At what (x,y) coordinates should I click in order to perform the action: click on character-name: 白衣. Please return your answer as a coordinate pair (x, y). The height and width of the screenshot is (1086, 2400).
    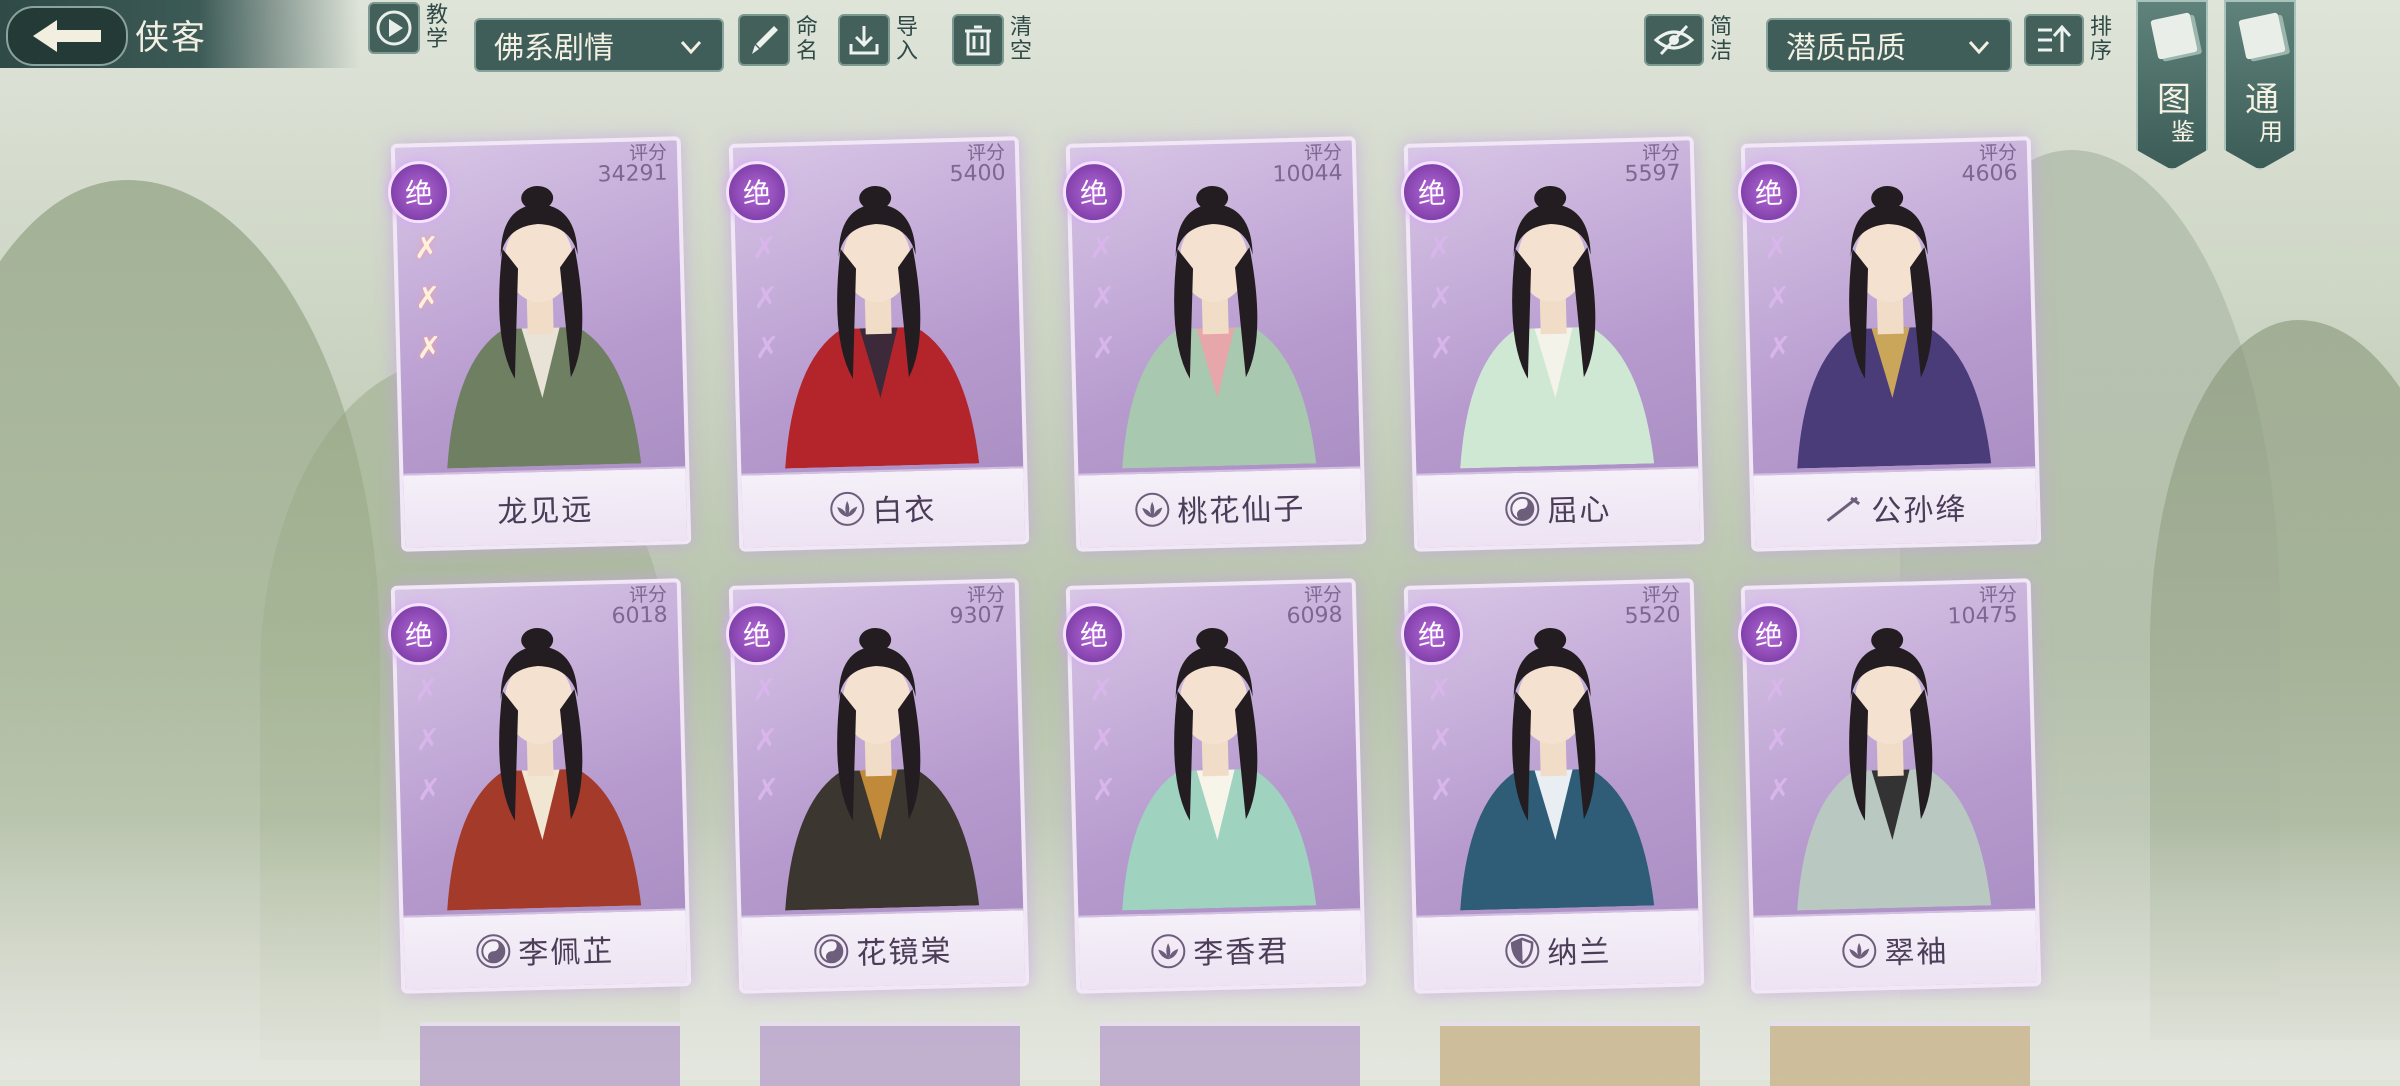
    Looking at the image, I should click on (904, 511).